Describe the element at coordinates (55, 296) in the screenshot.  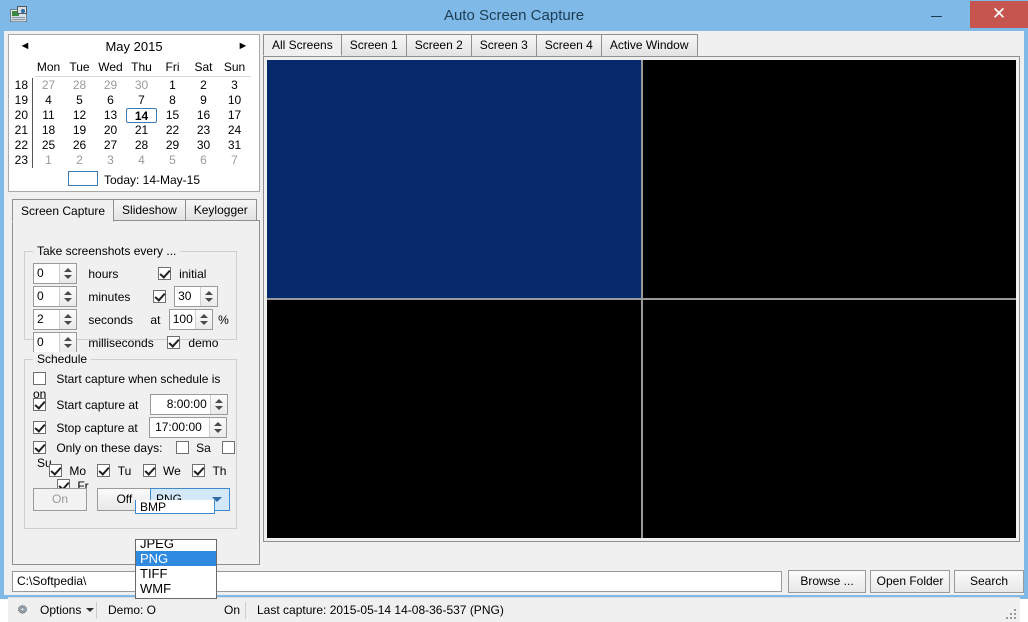
I see `minutes-spinner: 0` at that location.